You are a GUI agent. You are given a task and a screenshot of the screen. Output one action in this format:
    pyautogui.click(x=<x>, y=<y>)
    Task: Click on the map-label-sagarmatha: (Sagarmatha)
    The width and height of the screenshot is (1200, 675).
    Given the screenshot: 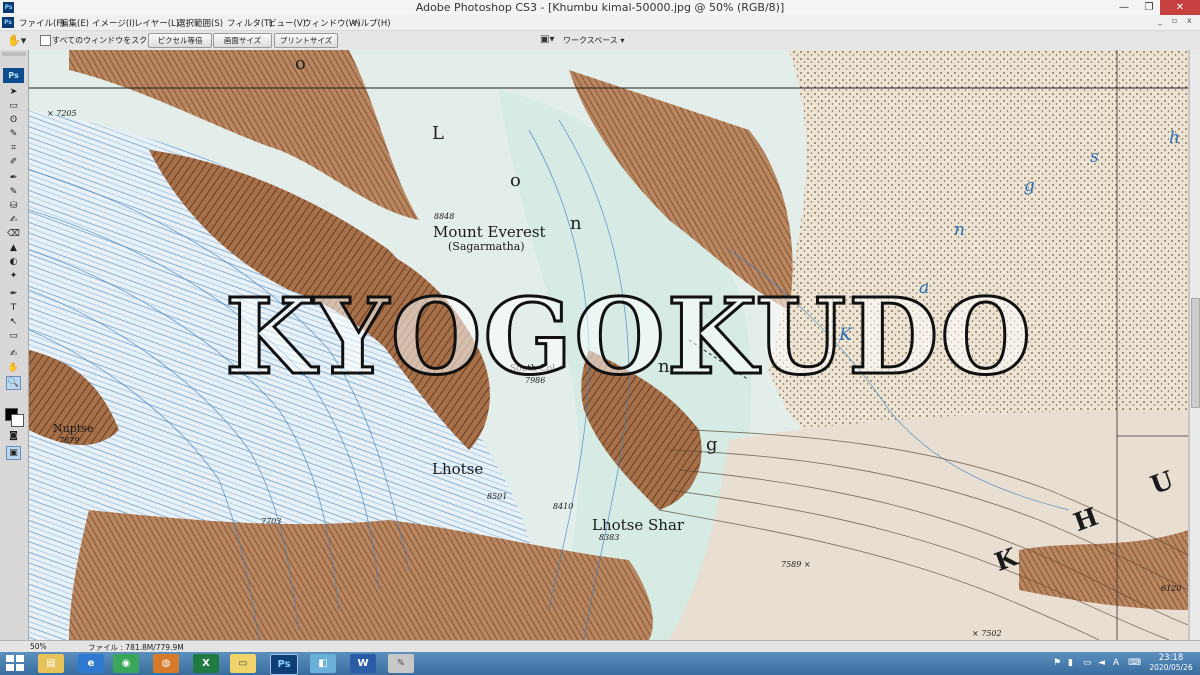 What is the action you would take?
    pyautogui.click(x=486, y=246)
    